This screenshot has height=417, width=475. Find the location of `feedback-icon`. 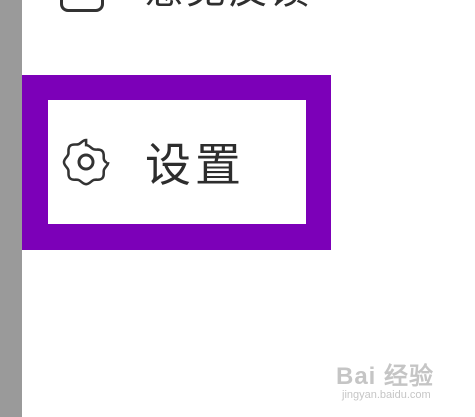

feedback-icon is located at coordinates (82, 6).